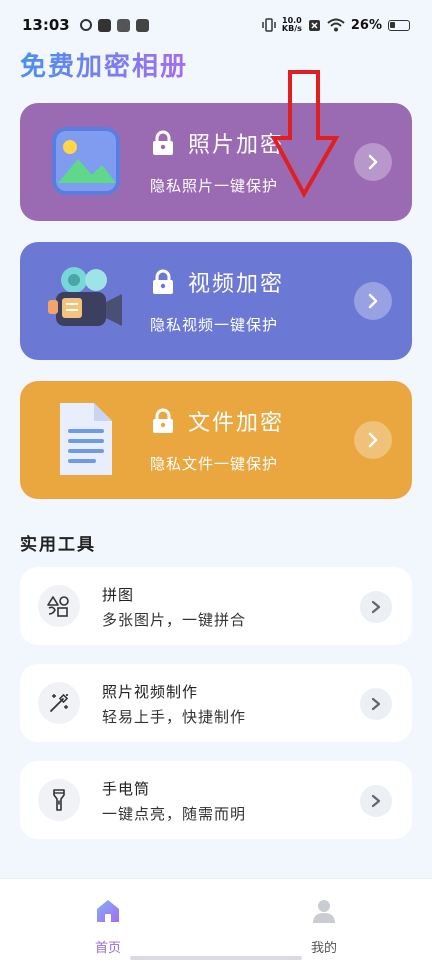 This screenshot has height=964, width=432. Describe the element at coordinates (86, 161) in the screenshot. I see `photo-icon` at that location.